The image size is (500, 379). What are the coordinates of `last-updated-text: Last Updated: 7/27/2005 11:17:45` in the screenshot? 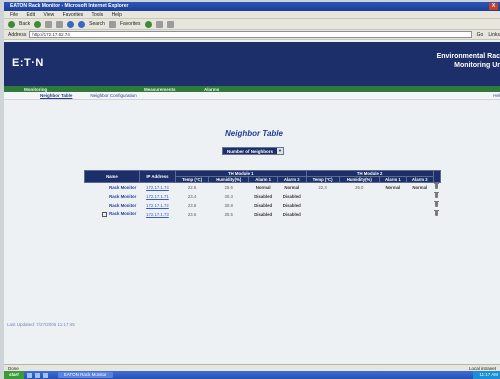 It's located at (41, 324).